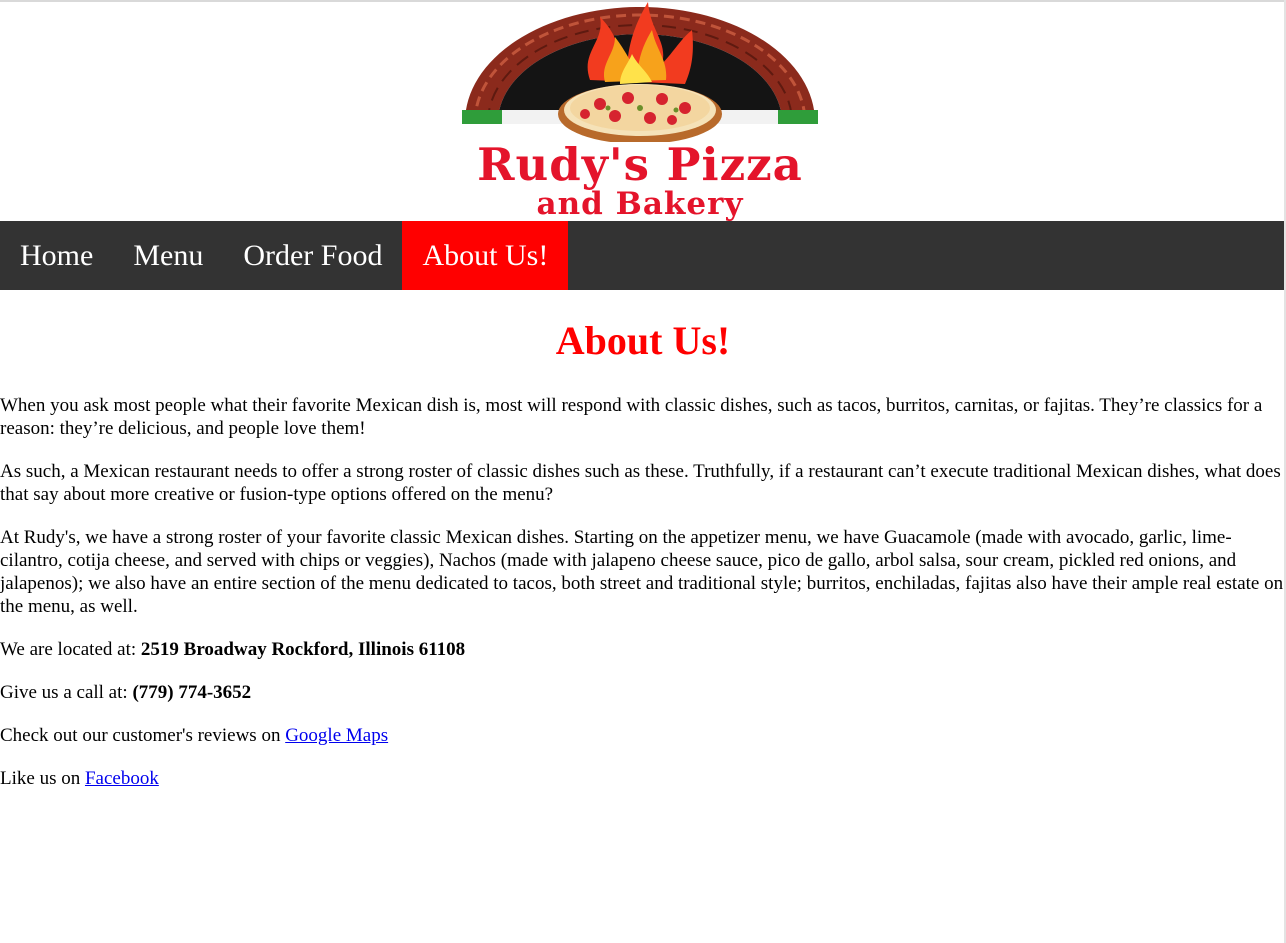  I want to click on logo-subtitle: and Bakery, so click(640, 204).